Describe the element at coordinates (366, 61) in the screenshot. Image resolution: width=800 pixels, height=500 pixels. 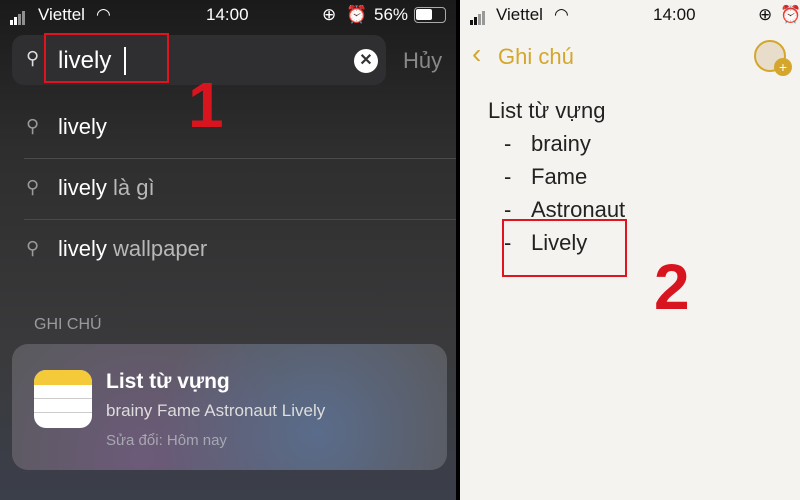
I see `clear-icon: ✕` at that location.